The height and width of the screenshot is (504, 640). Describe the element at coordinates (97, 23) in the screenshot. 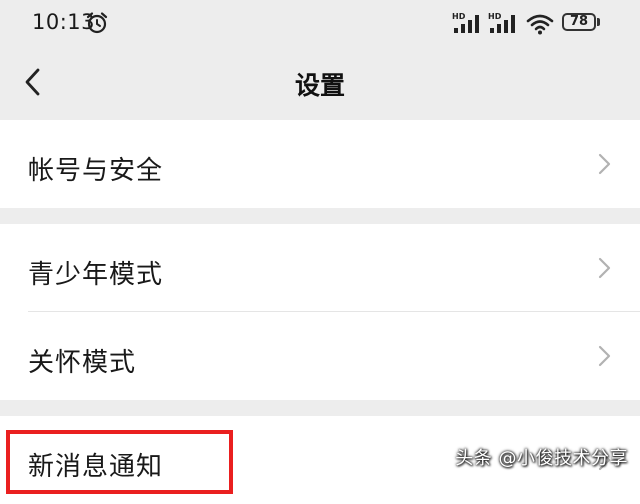

I see `alarm-icon` at that location.